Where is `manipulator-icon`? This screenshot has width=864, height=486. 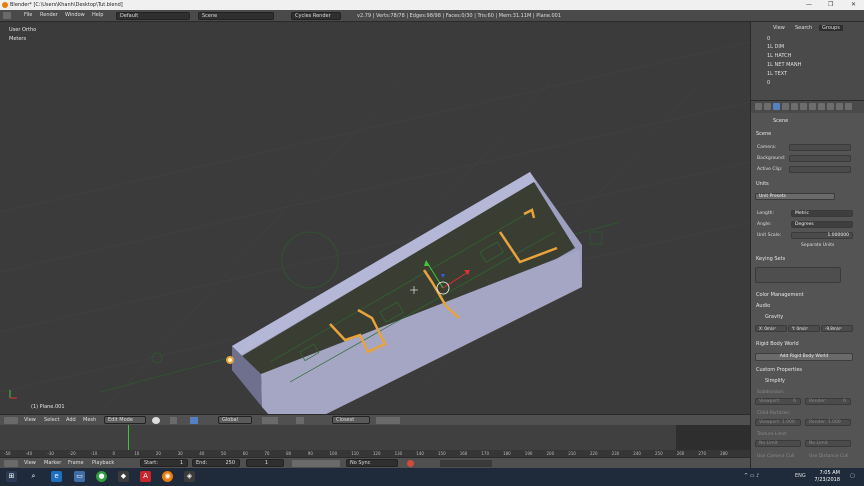 manipulator-icon is located at coordinates (194, 420).